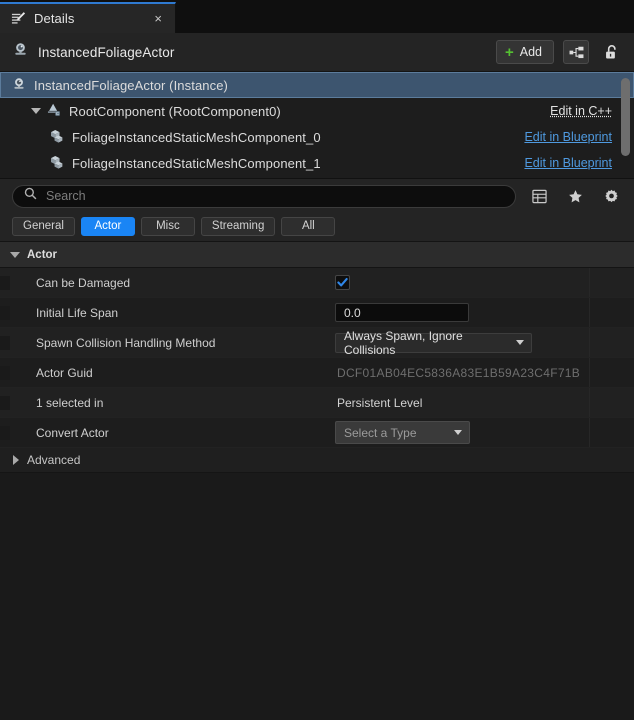  I want to click on tree-row-label: FoliageInstancedStaticMeshComponent_0, so click(196, 137).